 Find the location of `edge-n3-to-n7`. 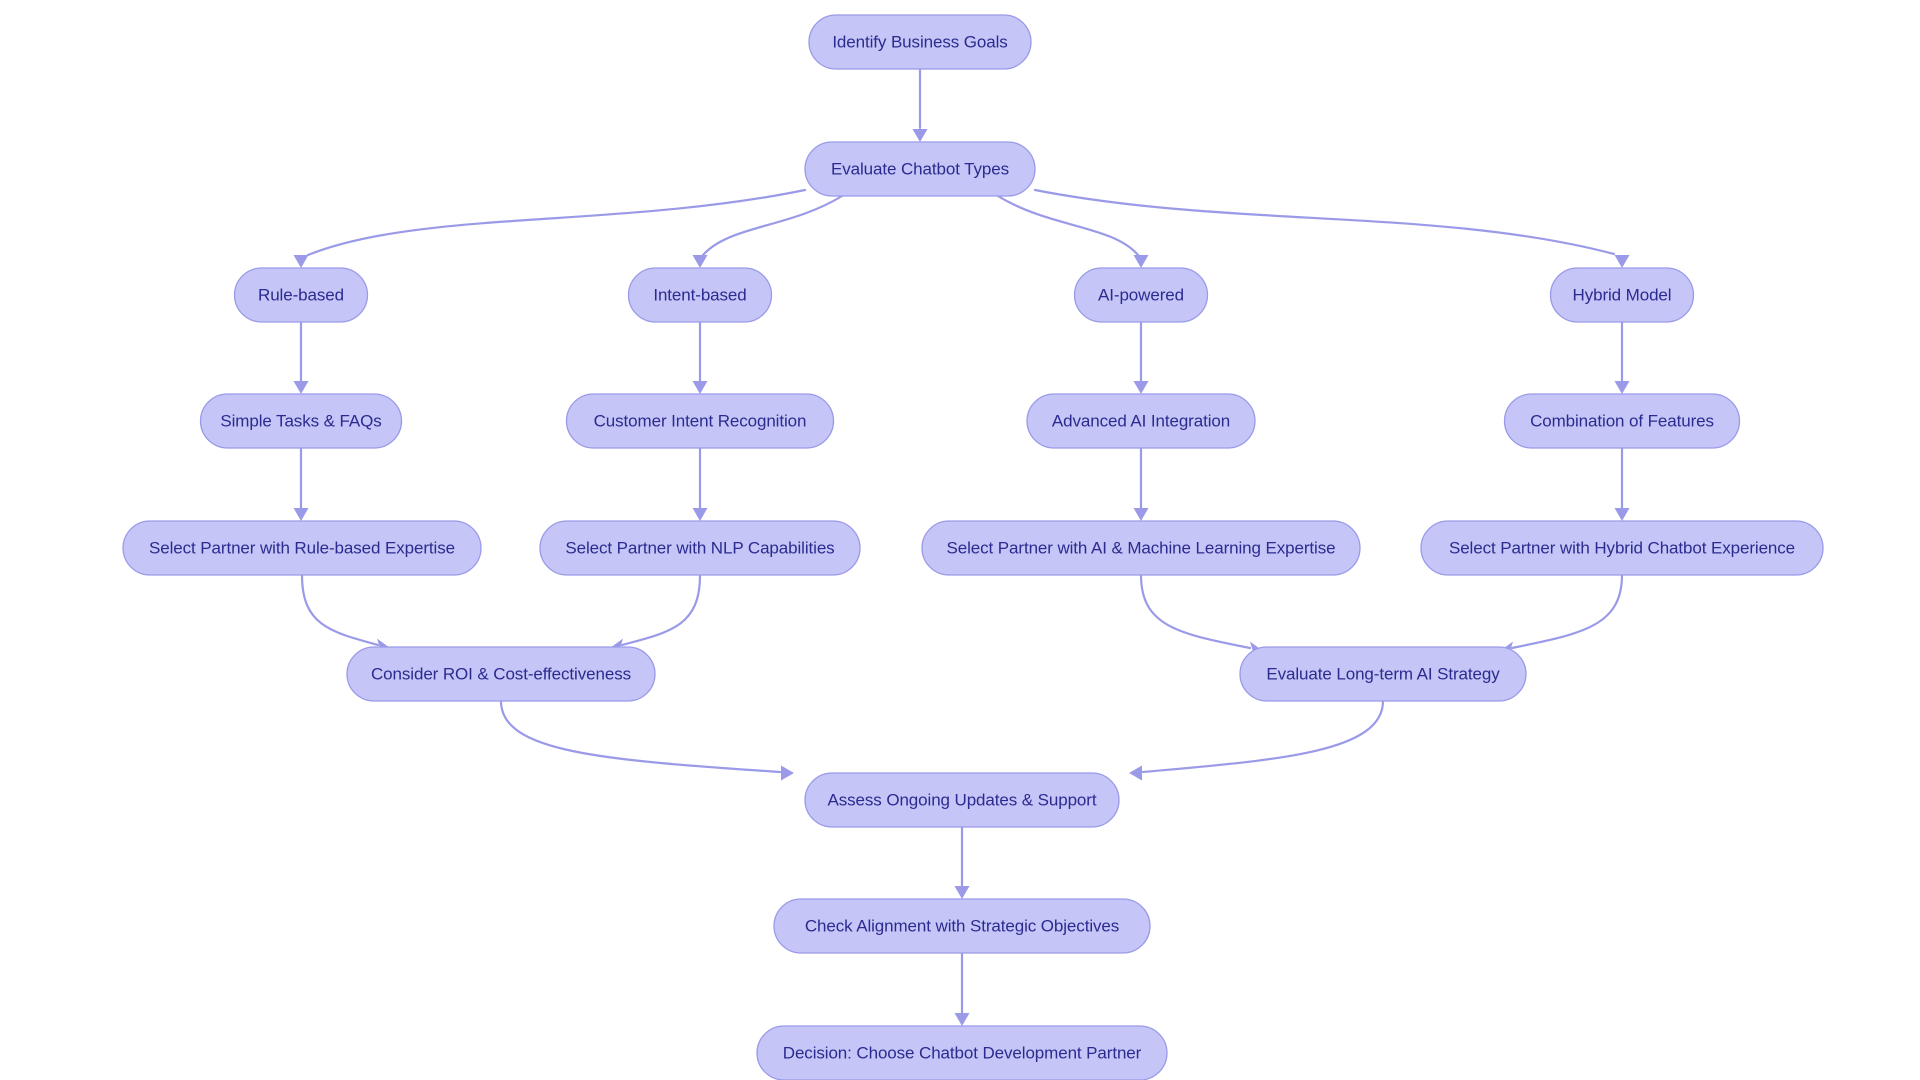

edge-n3-to-n7 is located at coordinates (301, 357).